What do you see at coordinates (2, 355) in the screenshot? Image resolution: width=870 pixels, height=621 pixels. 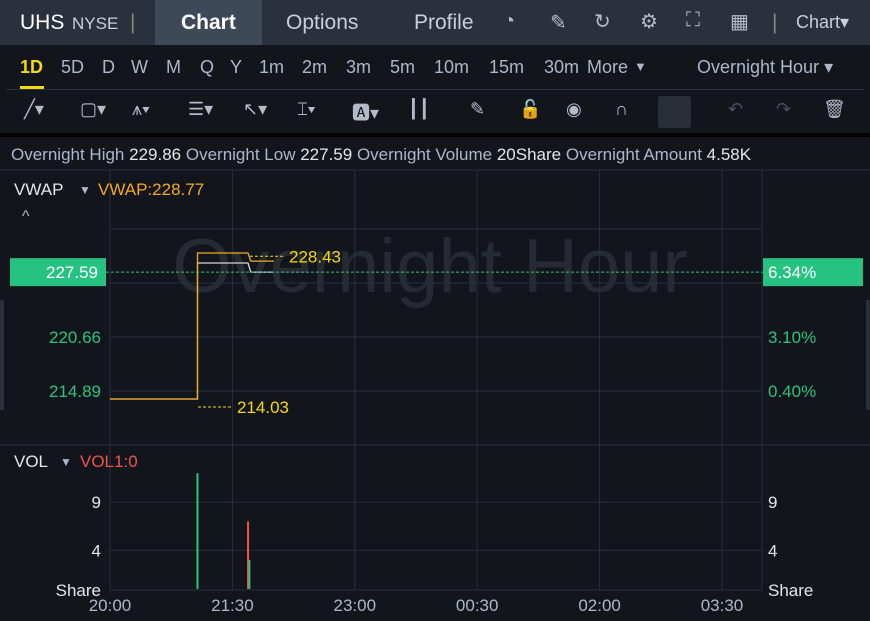 I see `left-scroll-handle` at bounding box center [2, 355].